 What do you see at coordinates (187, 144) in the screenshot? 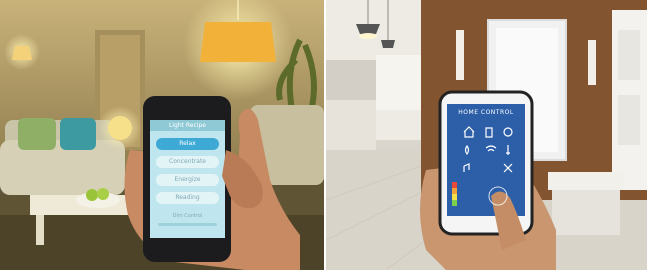
I see `relax-option: Relax` at bounding box center [187, 144].